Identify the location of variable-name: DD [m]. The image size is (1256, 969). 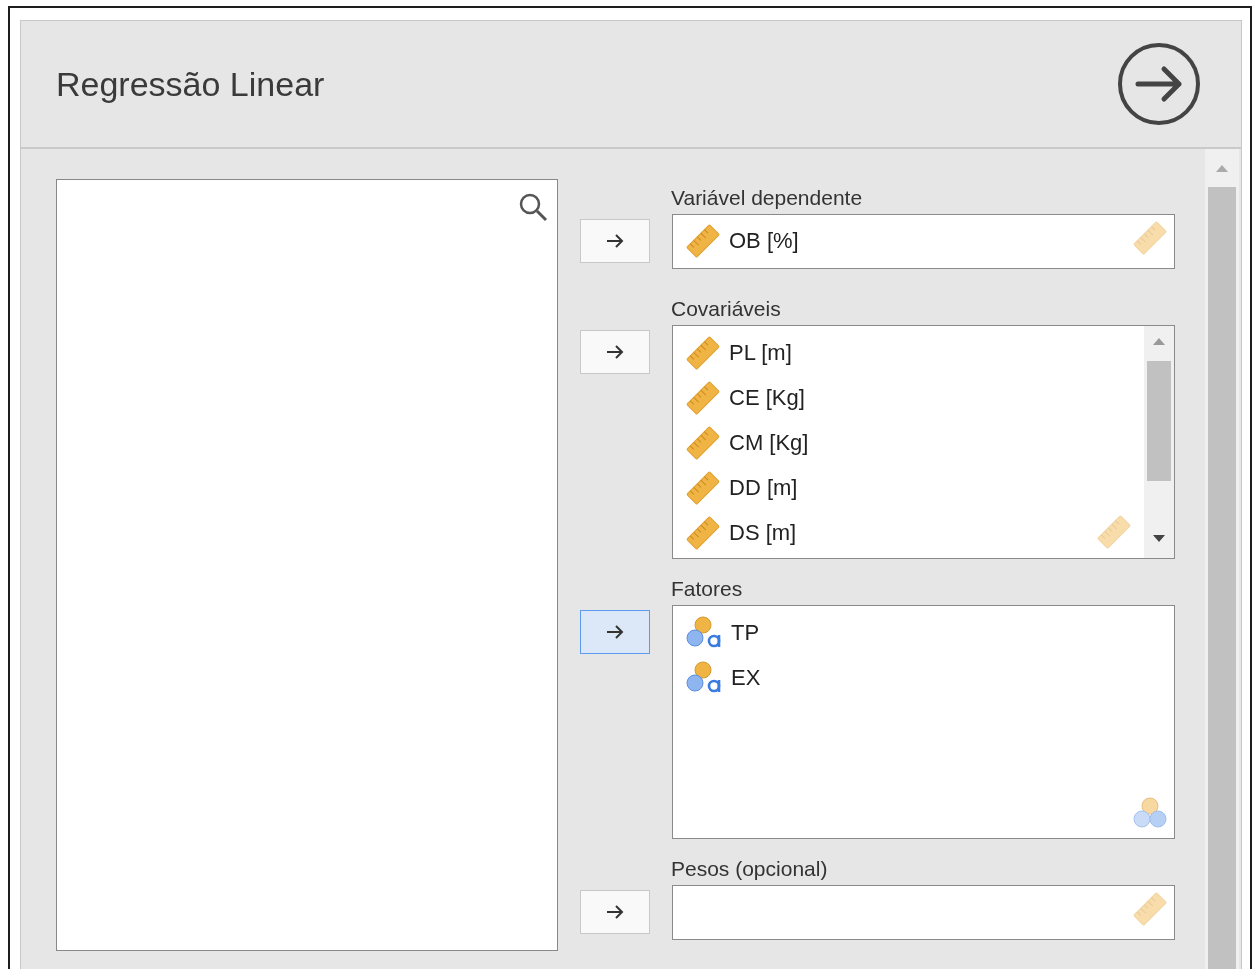
(763, 487).